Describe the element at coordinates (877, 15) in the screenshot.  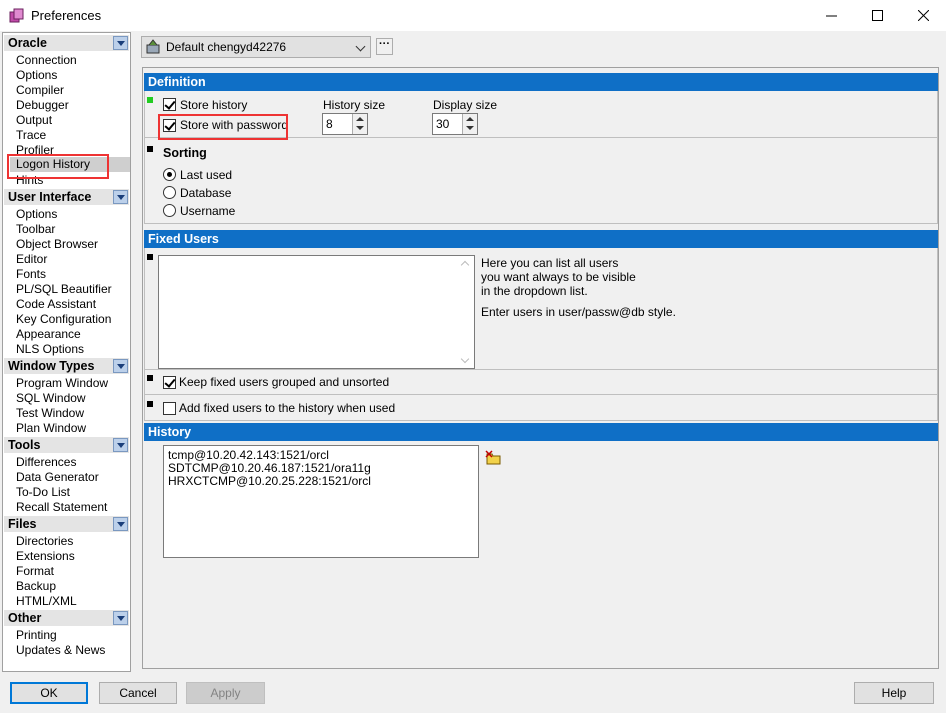
I see `maximize-button` at that location.